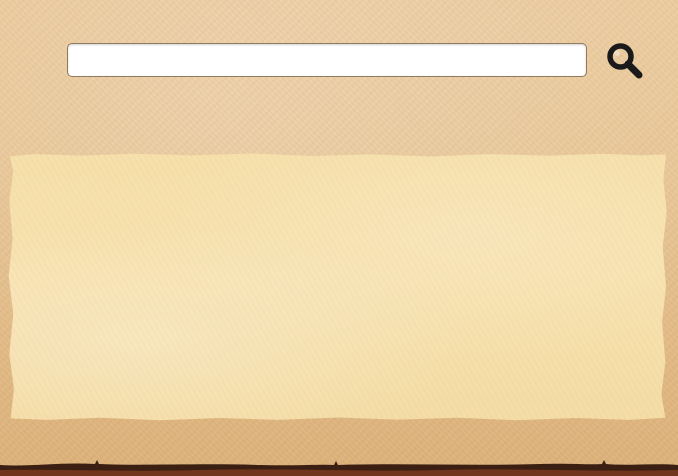 The image size is (678, 476). I want to click on search-input, so click(327, 60).